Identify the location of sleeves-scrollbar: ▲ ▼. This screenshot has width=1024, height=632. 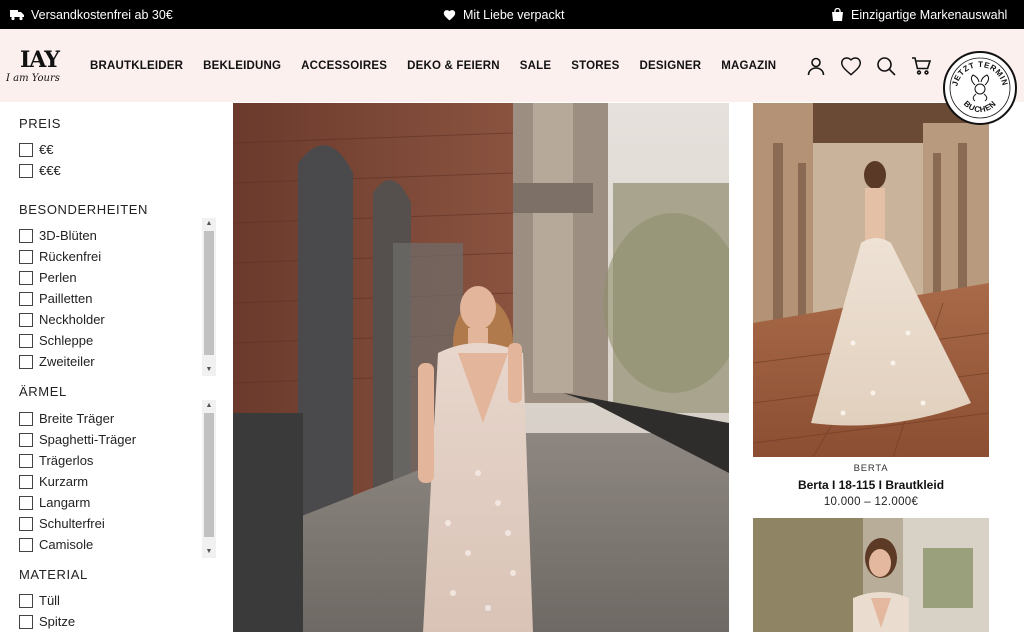
(209, 479).